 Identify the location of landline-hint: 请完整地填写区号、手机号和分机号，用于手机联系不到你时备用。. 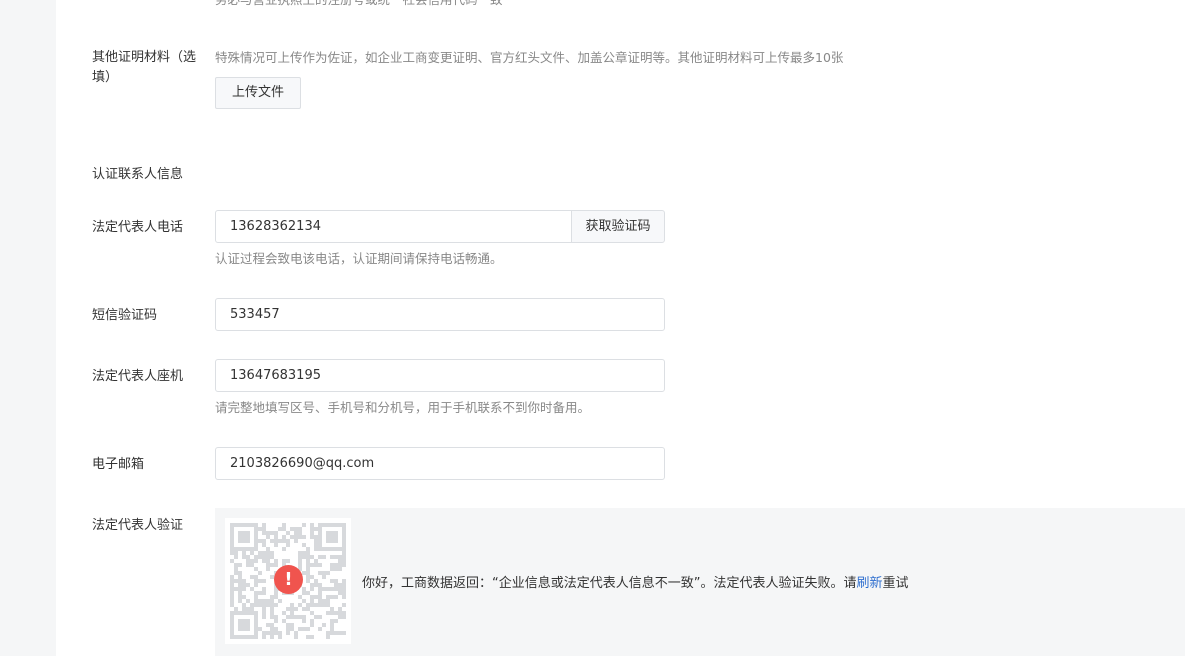
(403, 407).